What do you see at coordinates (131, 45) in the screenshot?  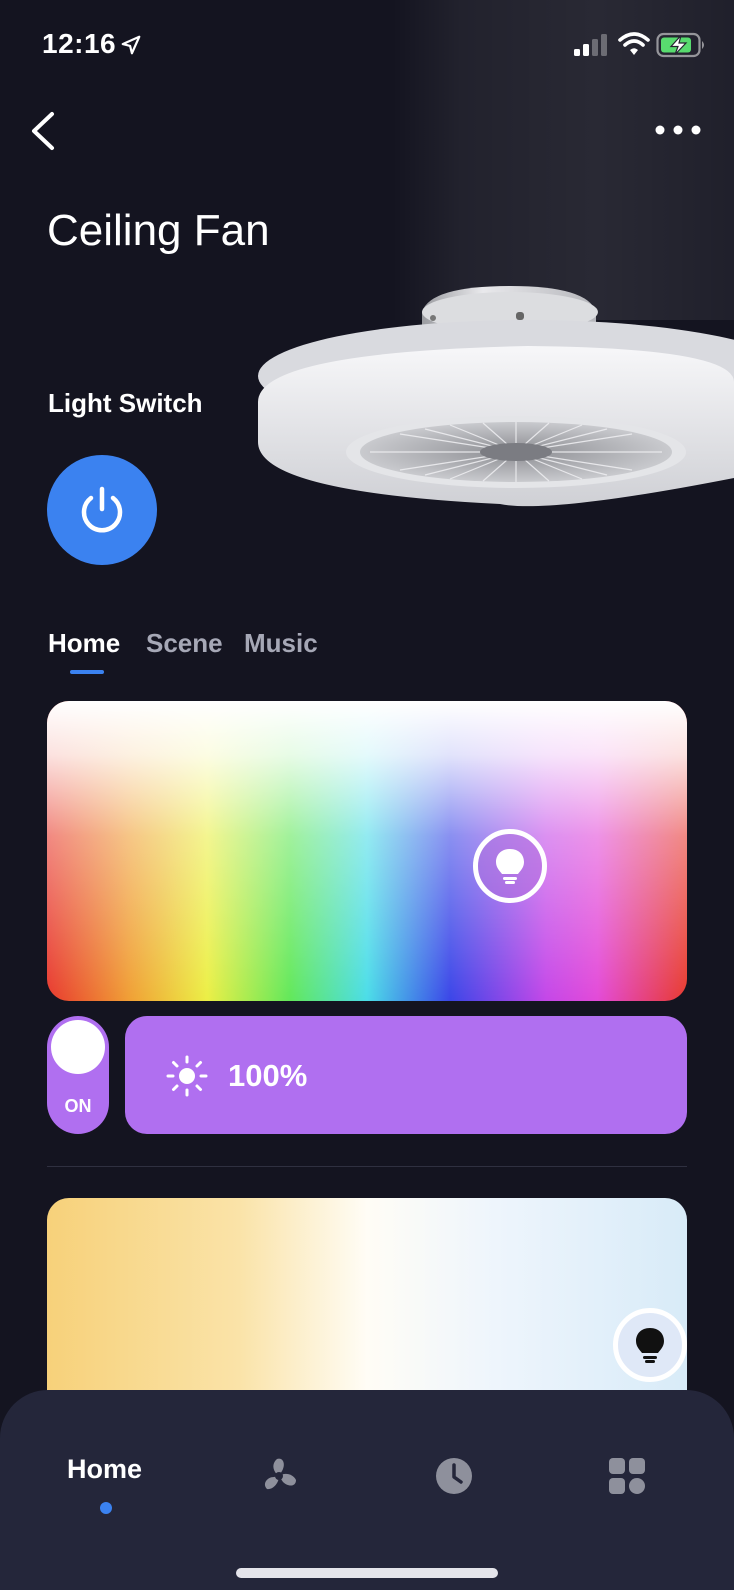 I see `location-arrow-icon` at bounding box center [131, 45].